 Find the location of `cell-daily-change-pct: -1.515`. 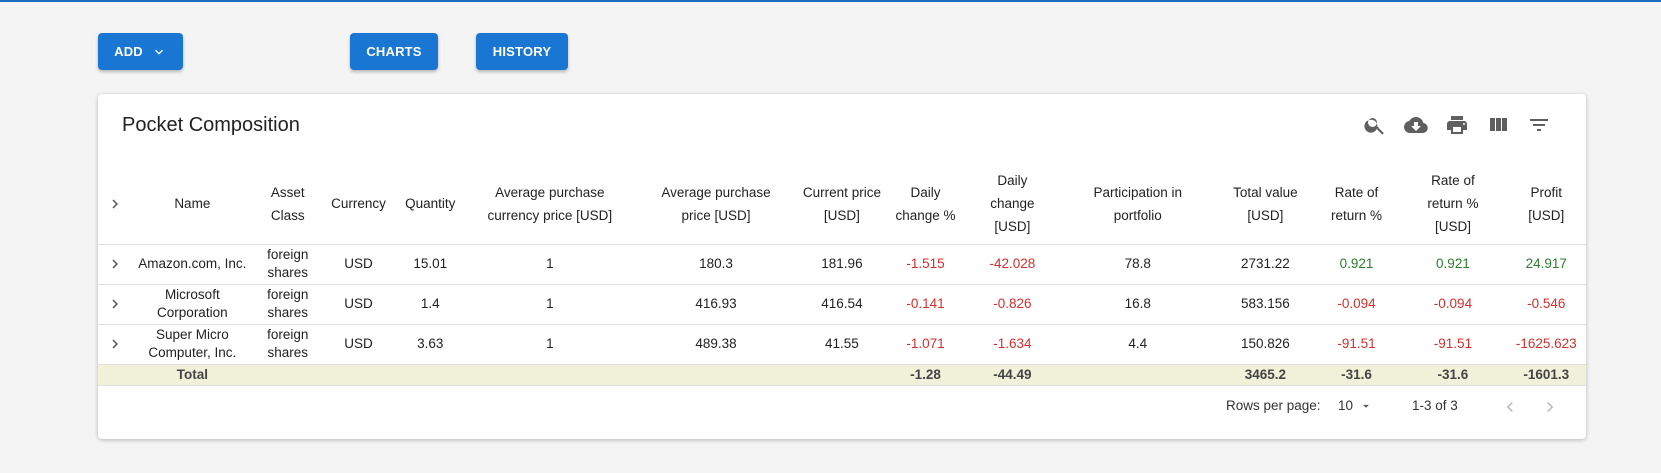

cell-daily-change-pct: -1.515 is located at coordinates (925, 264).